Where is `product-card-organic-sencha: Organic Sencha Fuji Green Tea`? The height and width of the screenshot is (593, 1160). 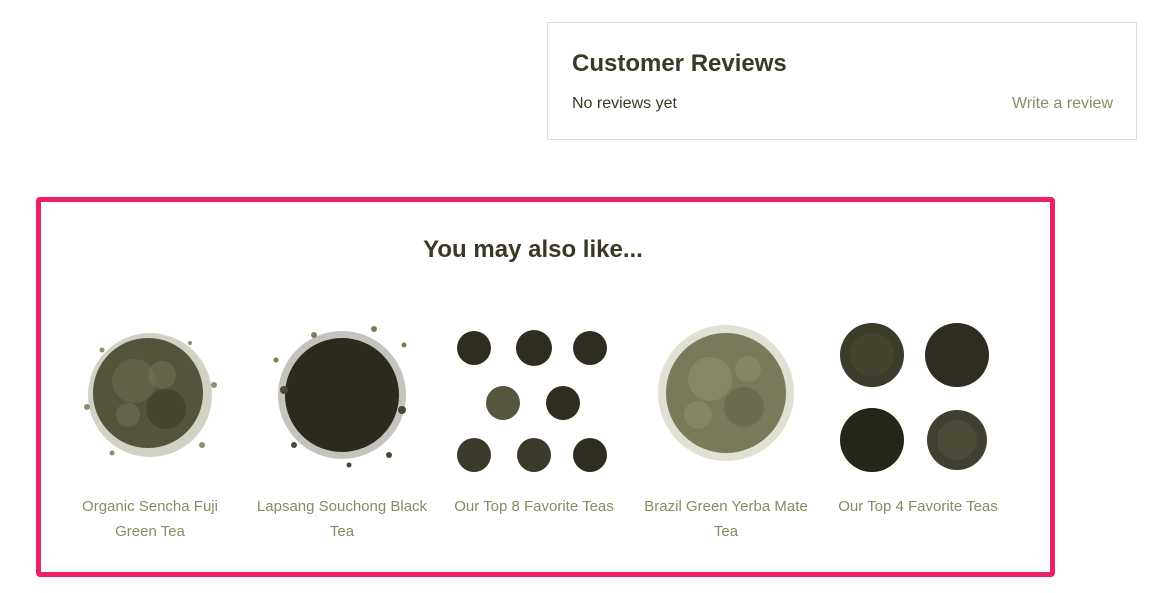 product-card-organic-sencha: Organic Sencha Fuji Green Tea is located at coordinates (150, 429).